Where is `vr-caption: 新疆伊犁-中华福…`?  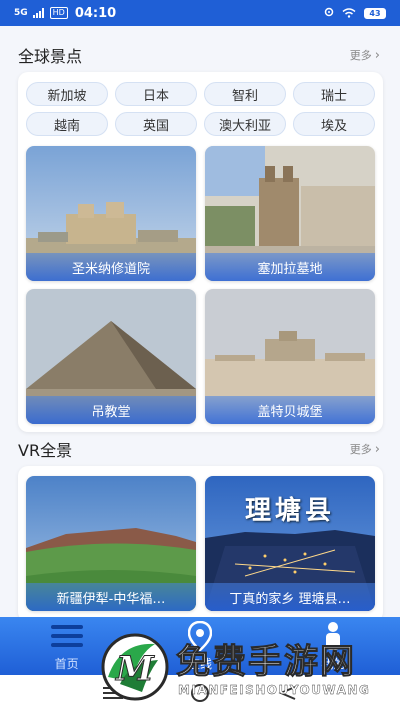
vr-caption: 新疆伊犁-中华福… is located at coordinates (111, 597).